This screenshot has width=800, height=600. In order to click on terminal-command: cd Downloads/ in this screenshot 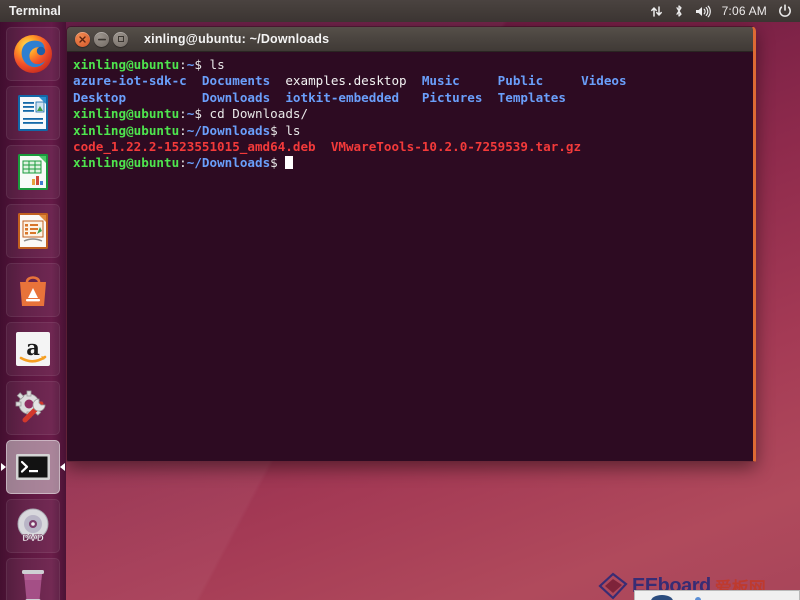, I will do `click(255, 114)`.